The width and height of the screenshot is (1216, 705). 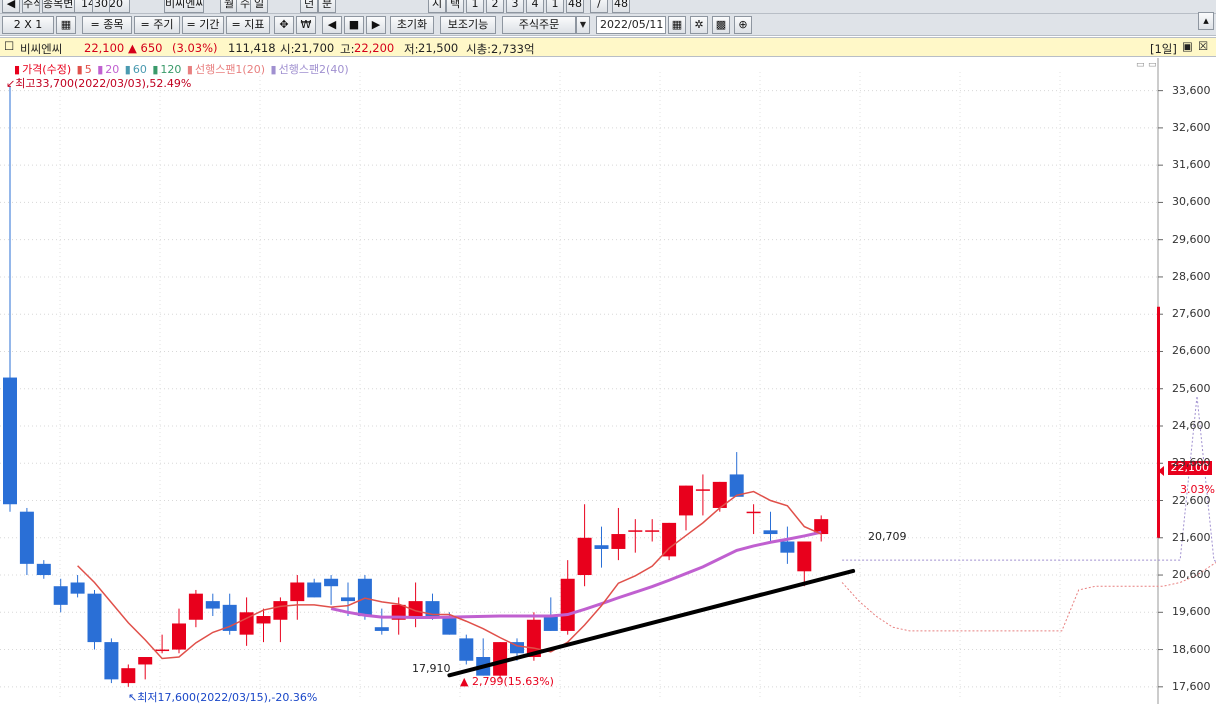 I want to click on order-dropdown-icon: ▼, so click(x=583, y=25).